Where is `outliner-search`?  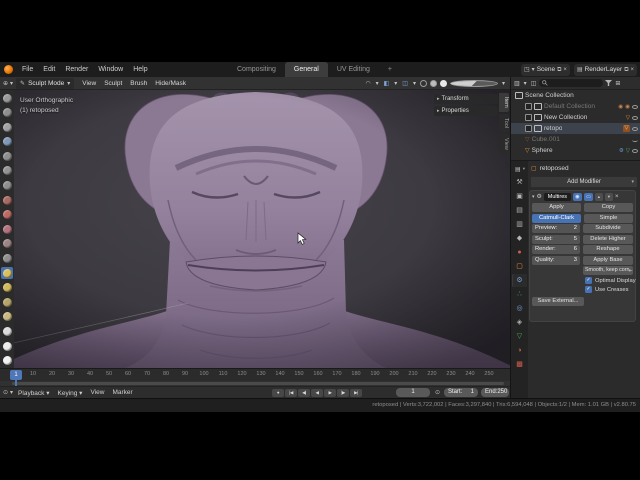 outliner-search is located at coordinates (571, 83).